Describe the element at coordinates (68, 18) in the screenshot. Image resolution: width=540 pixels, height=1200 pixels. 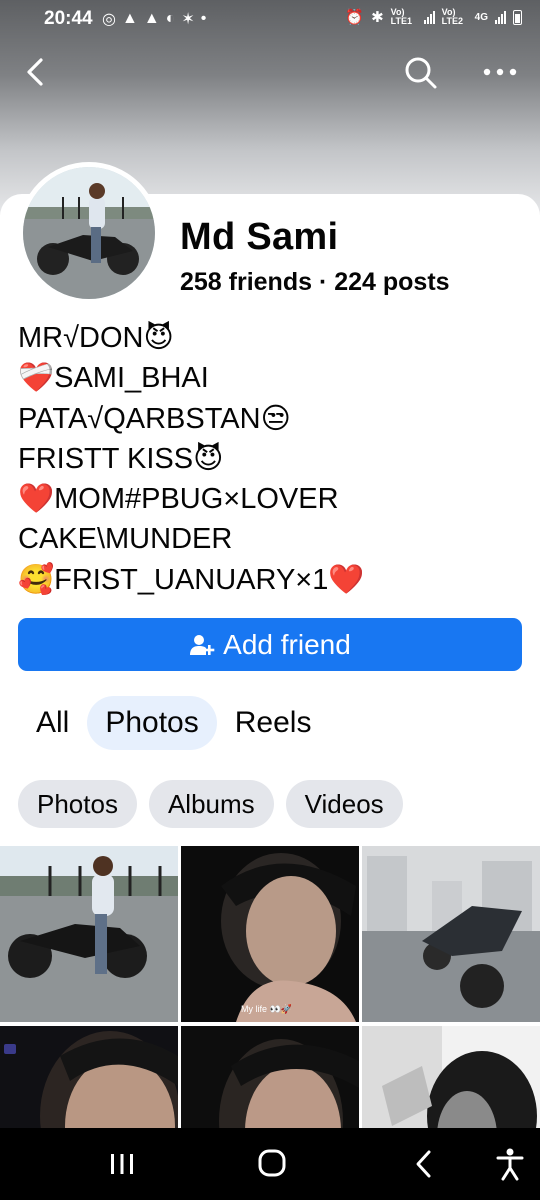
I see `status-time: 20:44` at that location.